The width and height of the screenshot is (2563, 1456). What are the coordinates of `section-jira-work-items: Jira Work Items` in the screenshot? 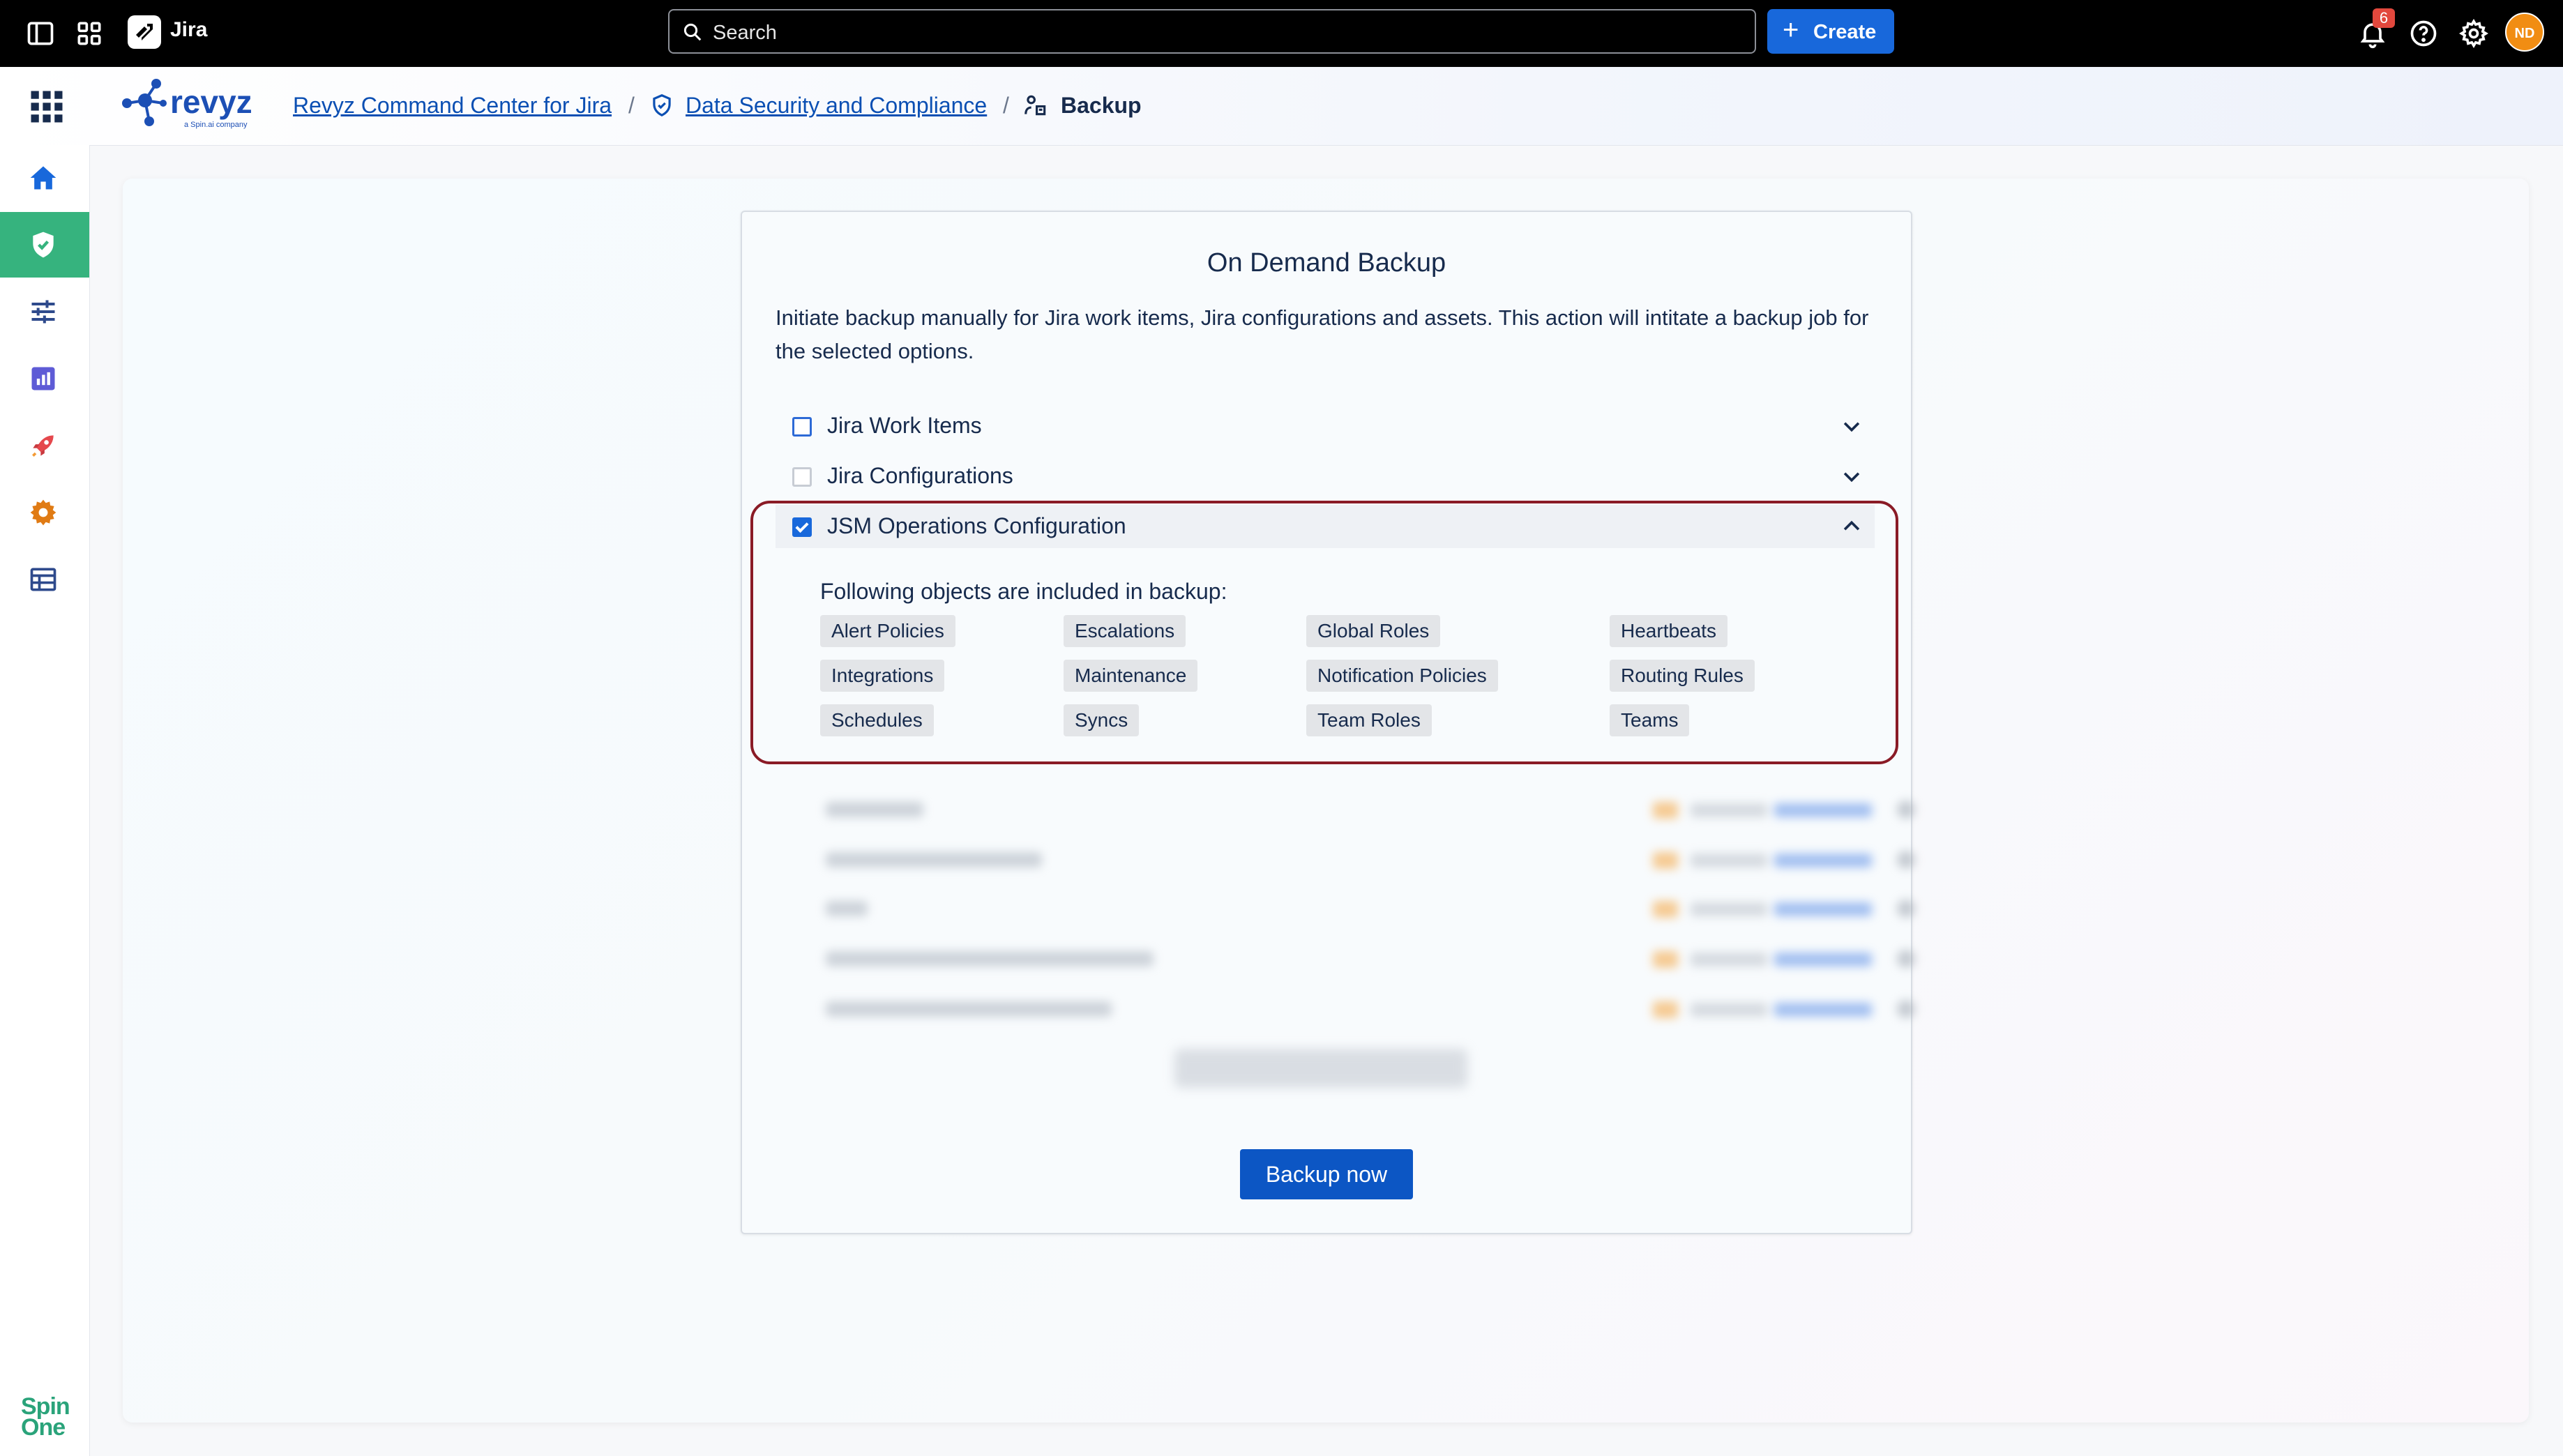 It's located at (1325, 426).